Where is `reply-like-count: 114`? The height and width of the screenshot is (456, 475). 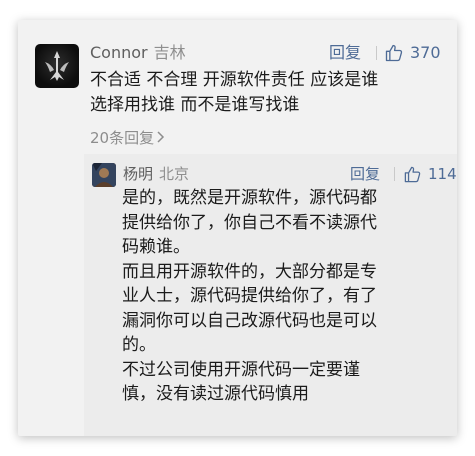
reply-like-count: 114 is located at coordinates (442, 174).